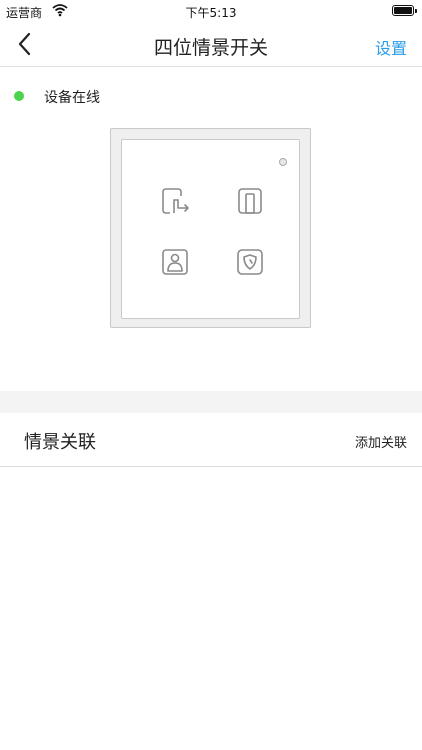  I want to click on door-icon, so click(250, 201).